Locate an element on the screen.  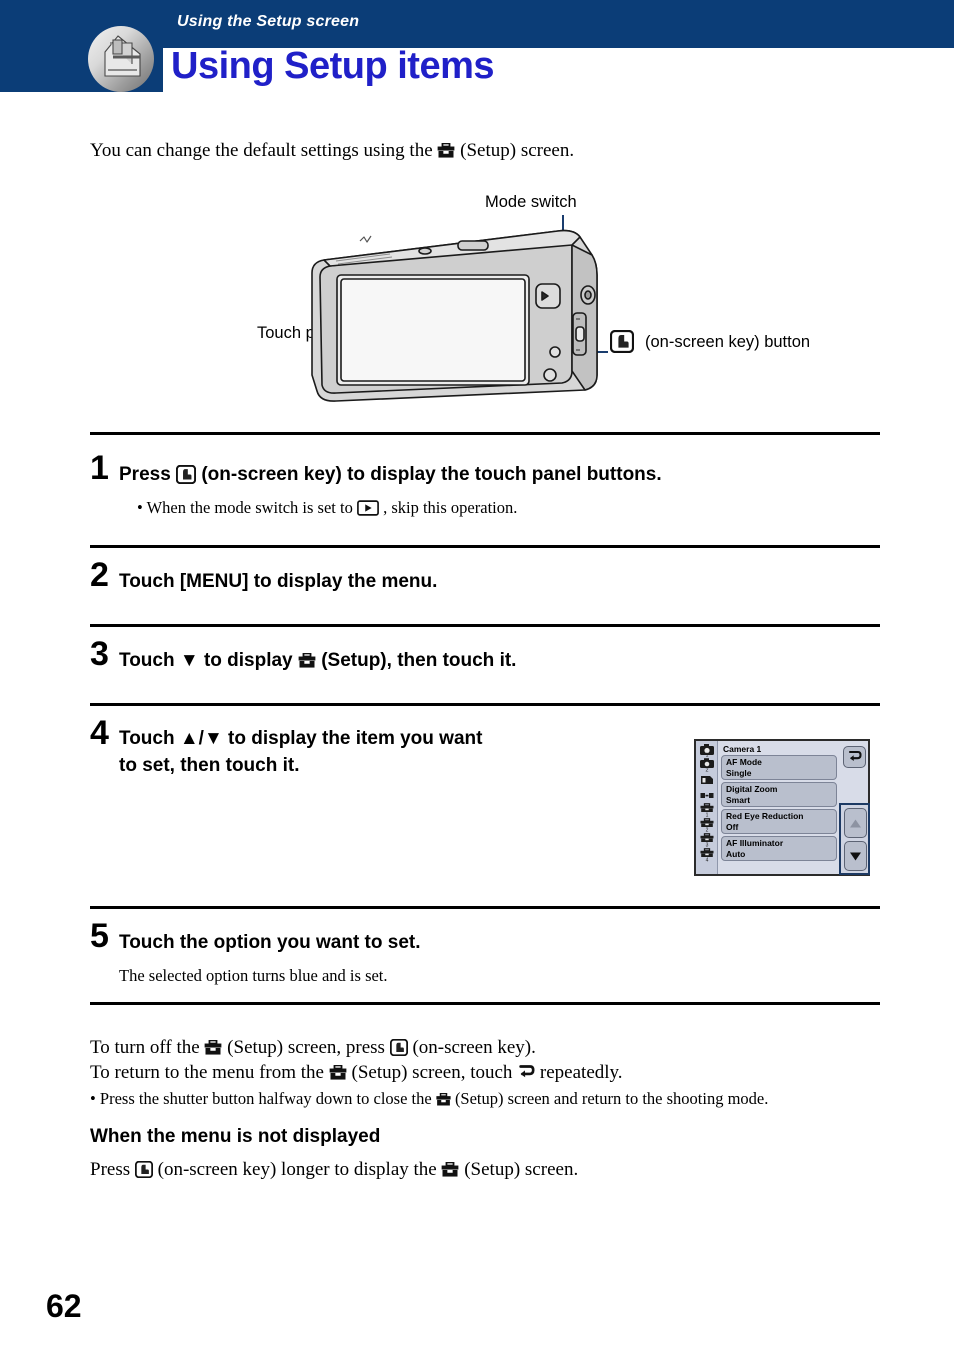
step-3-text-after: (Setup), then touch it. is located at coordinates (419, 660).